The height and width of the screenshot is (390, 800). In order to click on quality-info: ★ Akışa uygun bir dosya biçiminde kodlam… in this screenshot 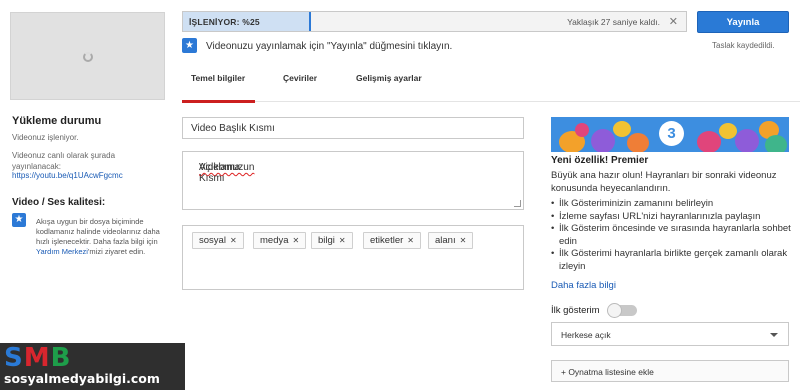, I will do `click(87, 234)`.